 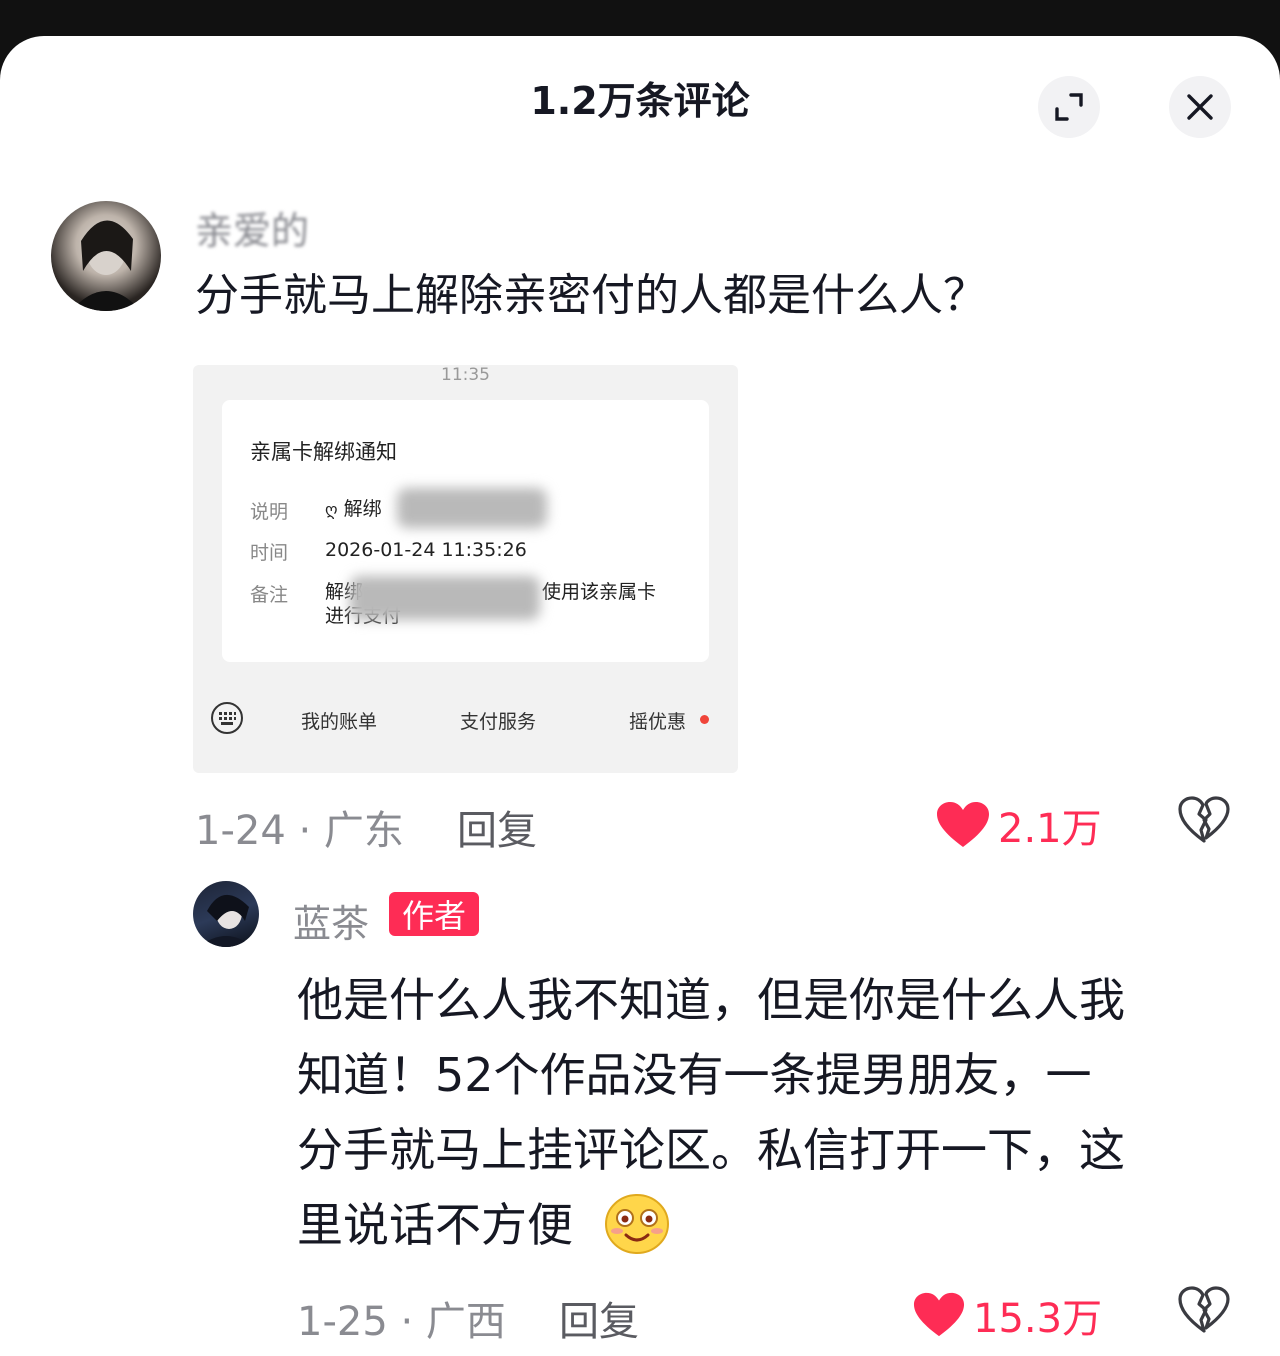 I want to click on tab-my-bill: 我的账单, so click(x=339, y=722).